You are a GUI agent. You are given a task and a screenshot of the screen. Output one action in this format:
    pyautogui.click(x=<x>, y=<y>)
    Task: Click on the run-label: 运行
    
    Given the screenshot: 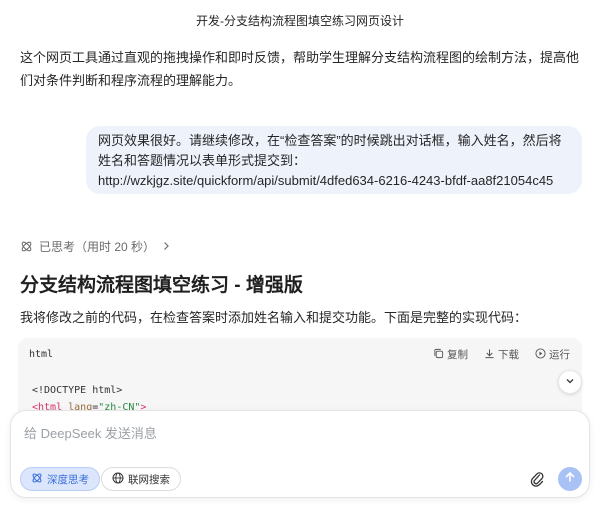 What is the action you would take?
    pyautogui.click(x=559, y=355)
    